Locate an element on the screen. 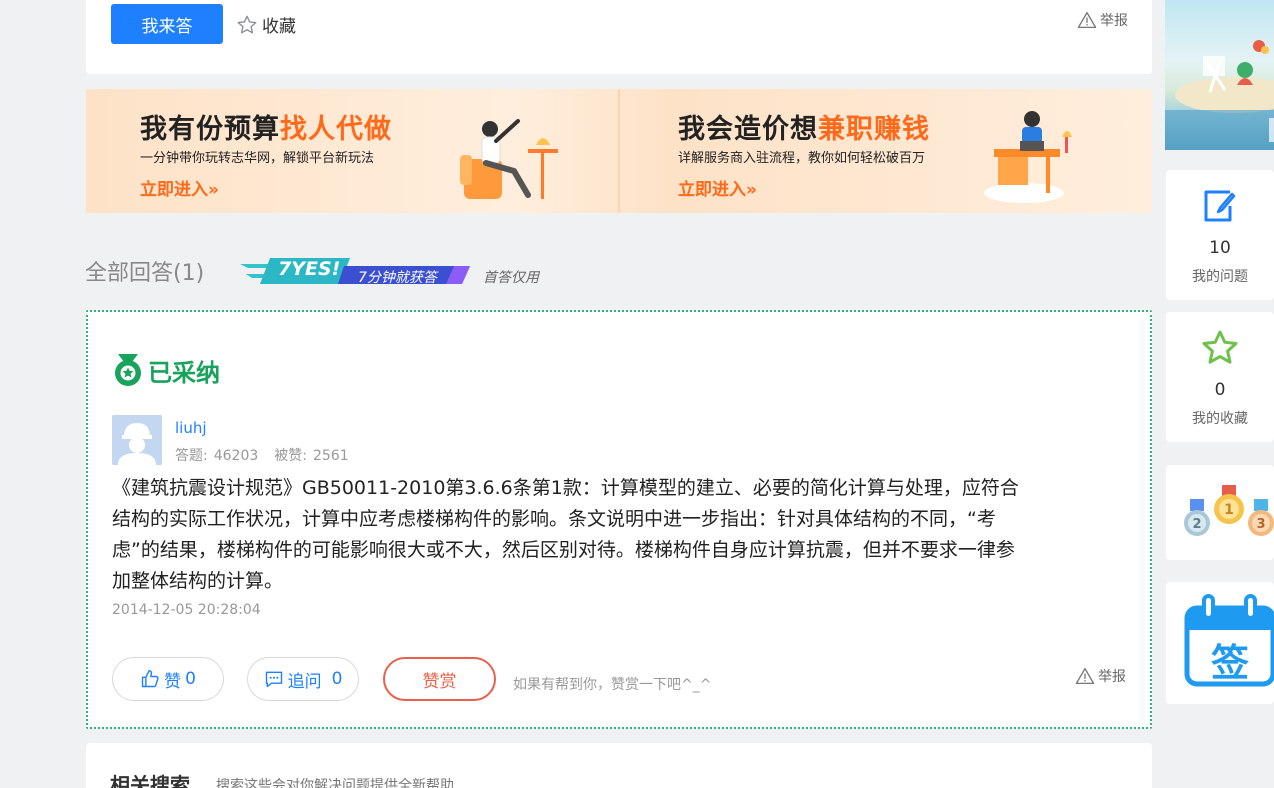 The width and height of the screenshot is (1274, 788). related-search-card: 相关搜索 搜索这些会对你解决问题提供全新帮助 is located at coordinates (619, 765).